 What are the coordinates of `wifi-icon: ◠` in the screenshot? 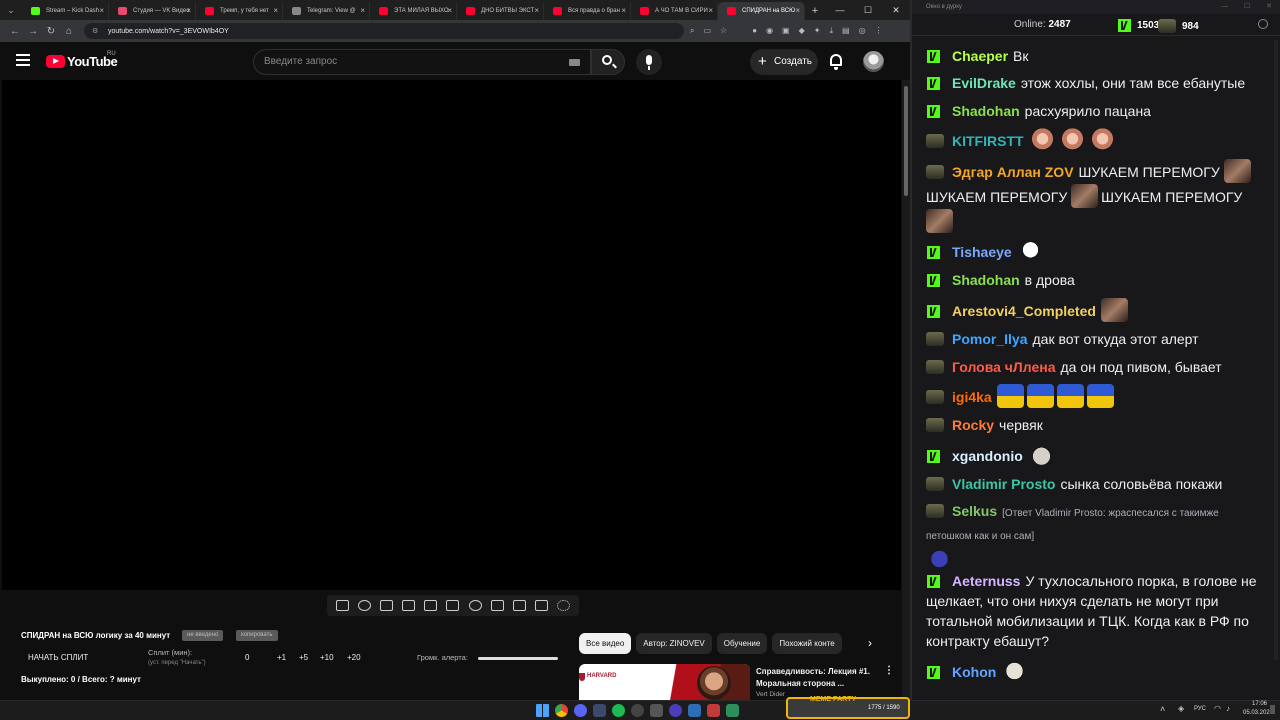 It's located at (1217, 708).